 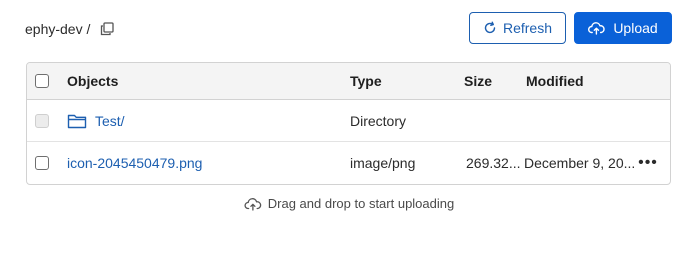 I want to click on folder-icon, so click(x=77, y=121).